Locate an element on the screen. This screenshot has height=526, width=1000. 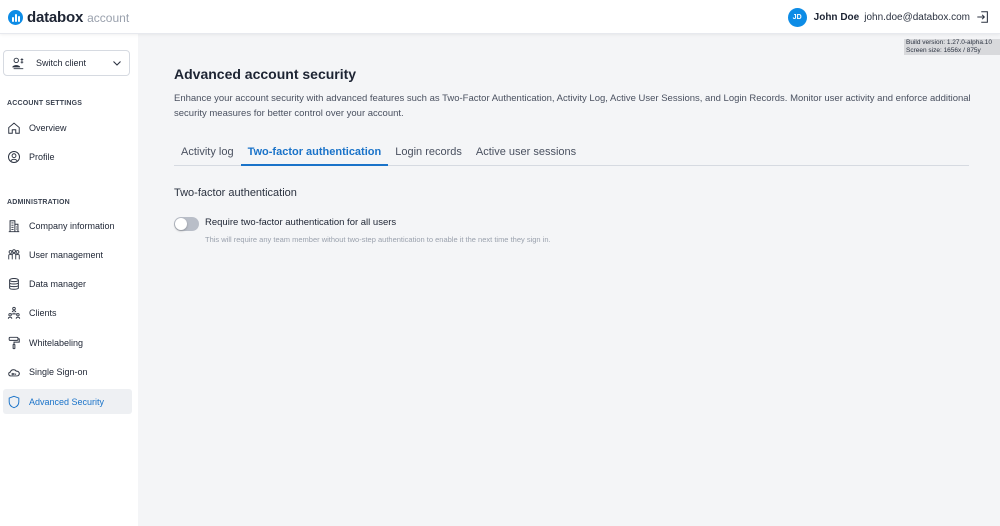
sidebar-item-label: Profile is located at coordinates (42, 156).